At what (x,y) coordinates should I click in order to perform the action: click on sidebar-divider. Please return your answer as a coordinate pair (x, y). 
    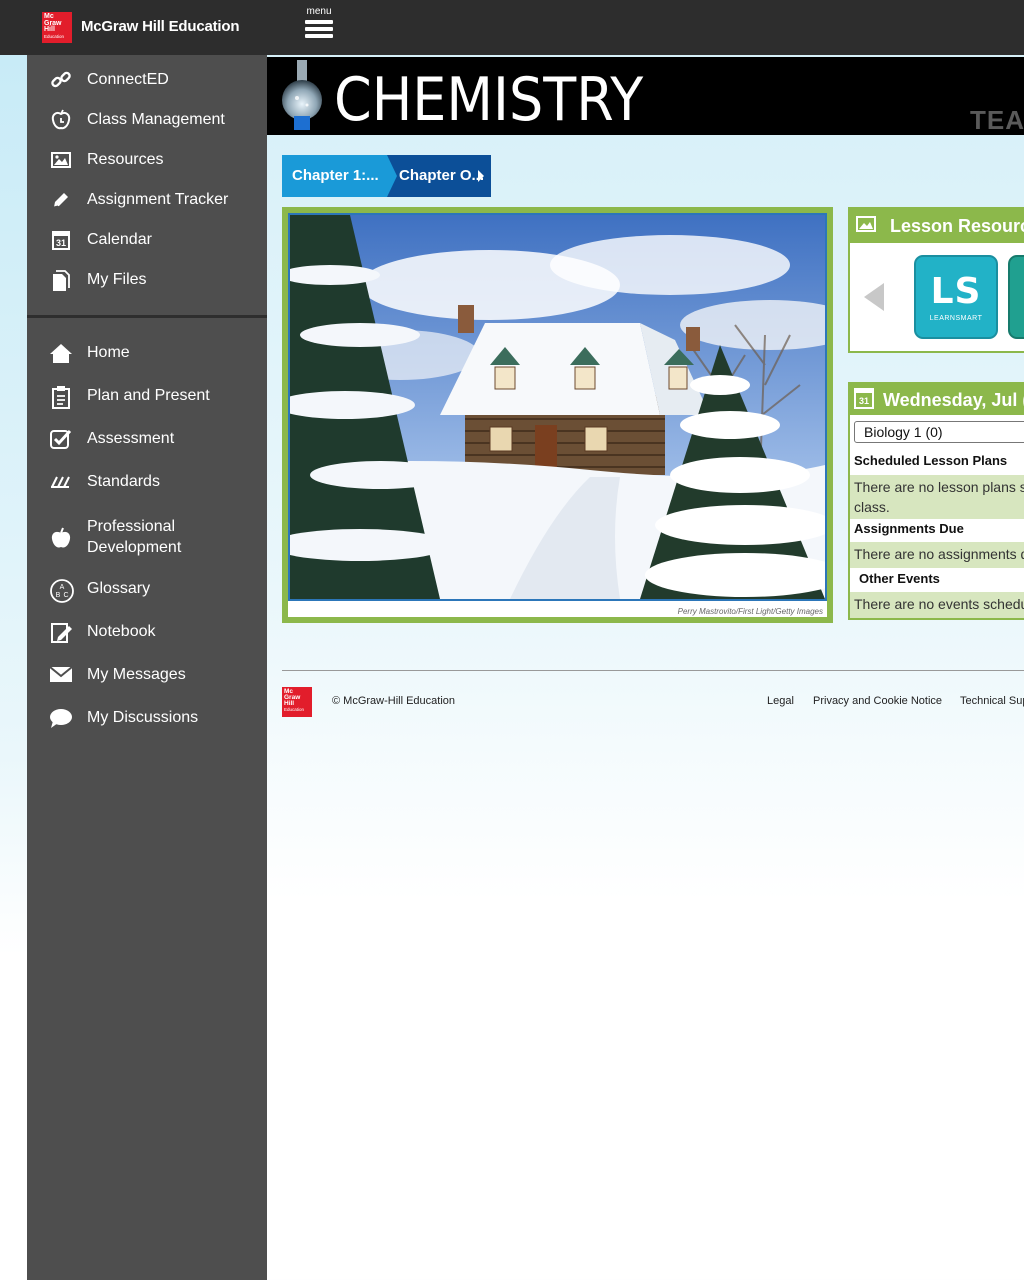
    Looking at the image, I should click on (147, 316).